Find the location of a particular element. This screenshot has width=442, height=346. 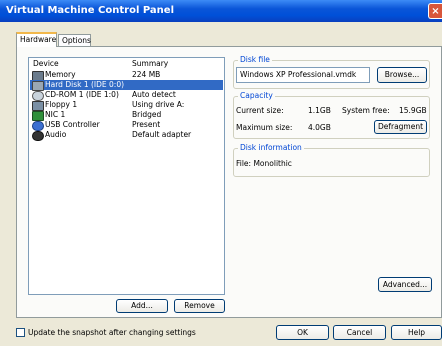

tab-options: Options is located at coordinates (74, 40).